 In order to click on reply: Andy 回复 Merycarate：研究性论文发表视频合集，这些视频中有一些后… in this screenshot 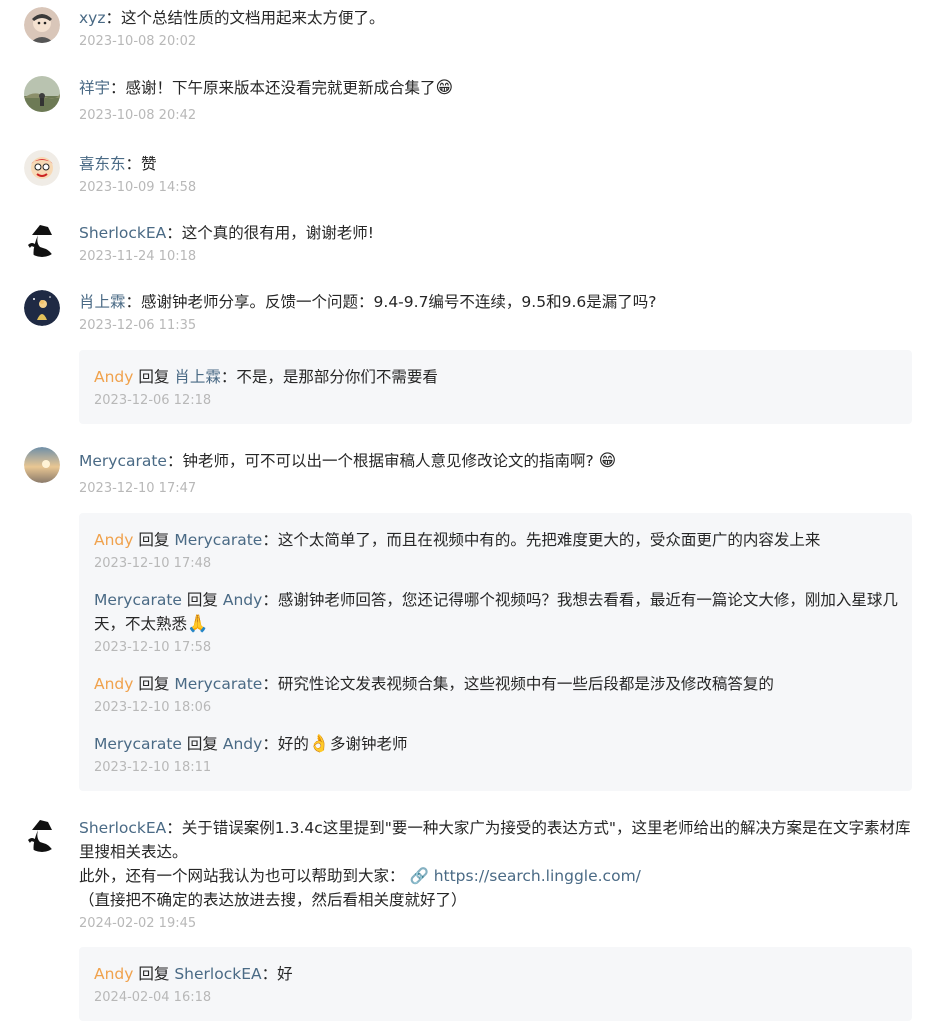, I will do `click(496, 695)`.